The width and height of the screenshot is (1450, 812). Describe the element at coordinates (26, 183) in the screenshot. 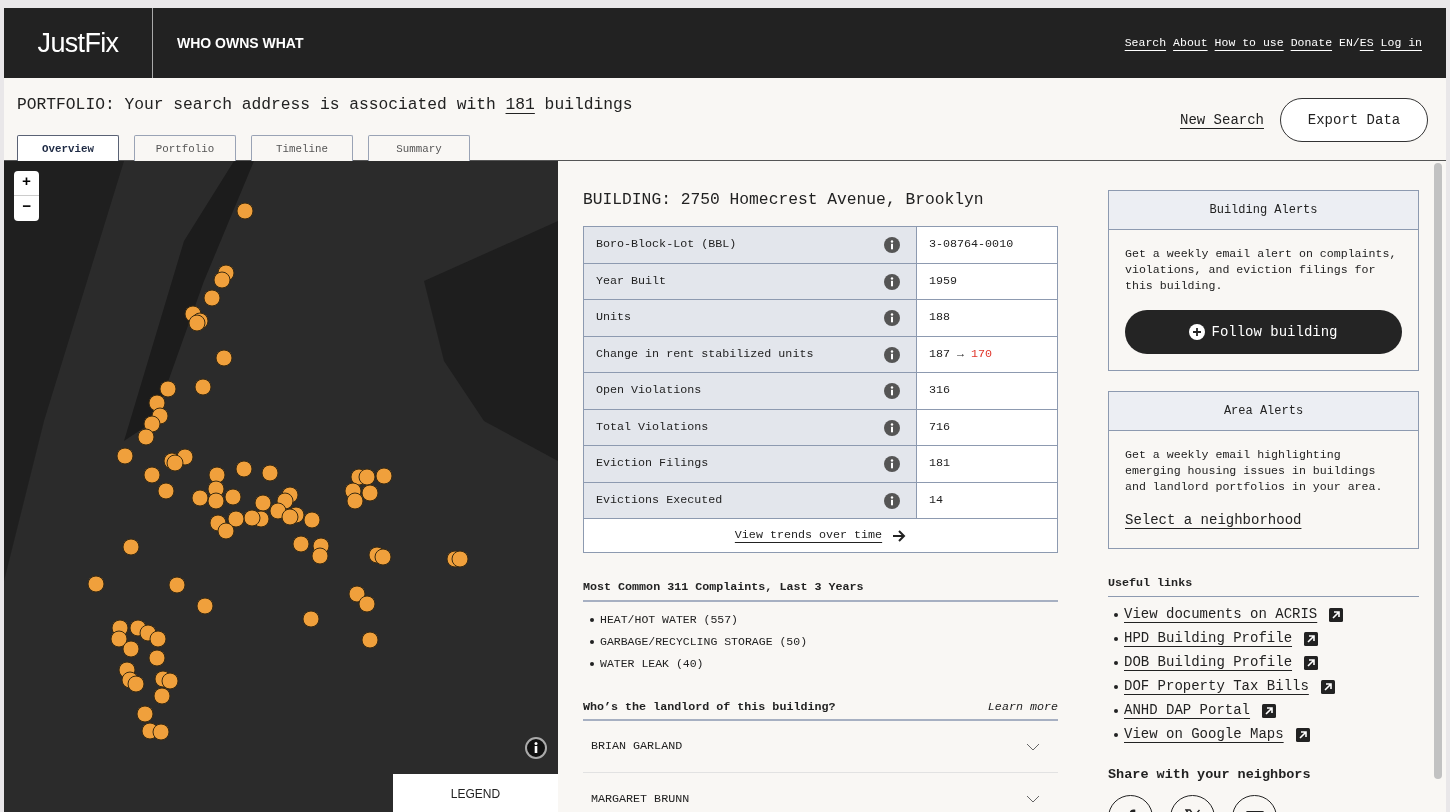

I see `zoom-in-button: +` at that location.